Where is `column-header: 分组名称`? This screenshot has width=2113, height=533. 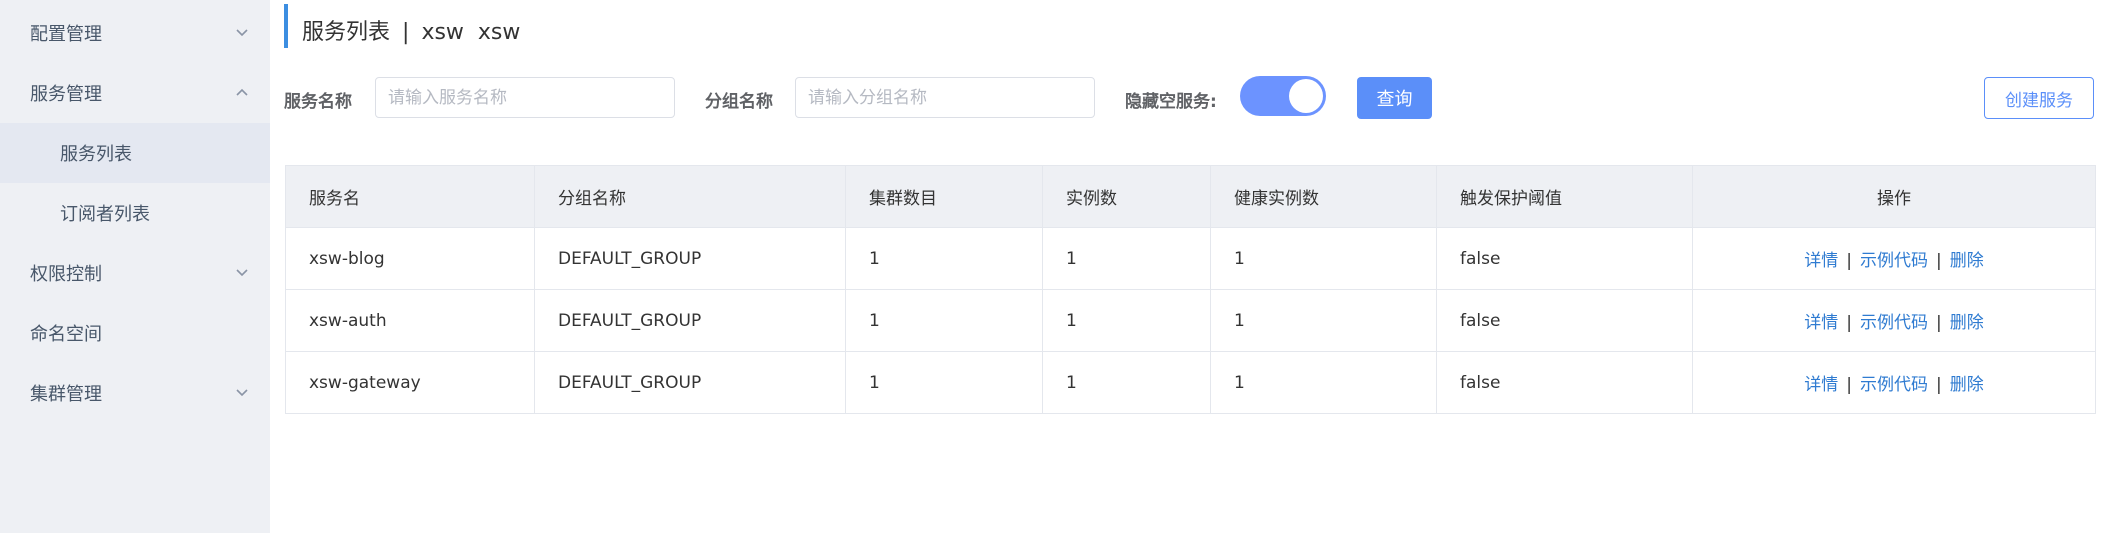 column-header: 分组名称 is located at coordinates (690, 196).